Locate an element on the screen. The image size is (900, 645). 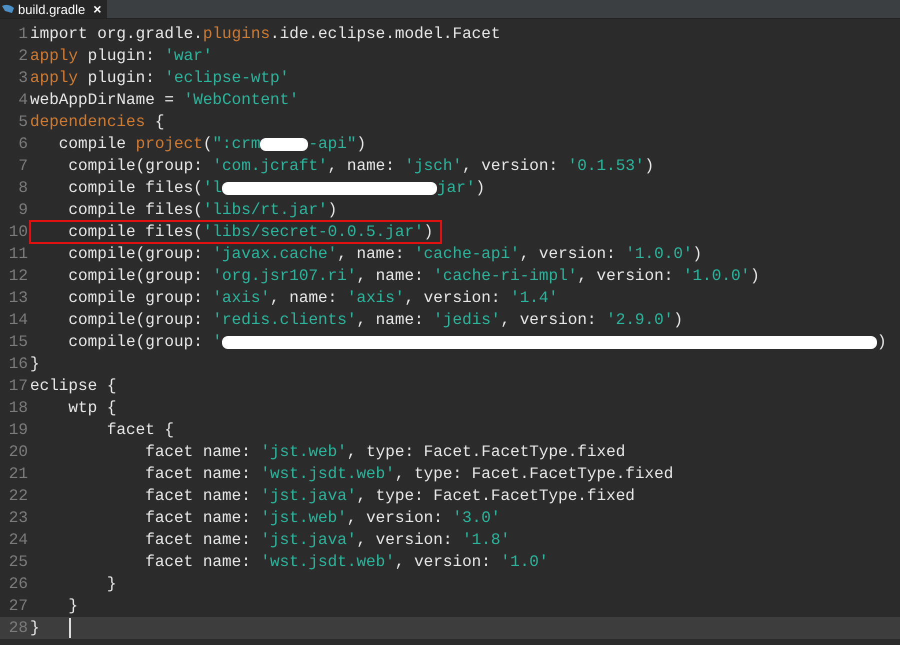
code-text: 'axis' is located at coordinates (241, 298).